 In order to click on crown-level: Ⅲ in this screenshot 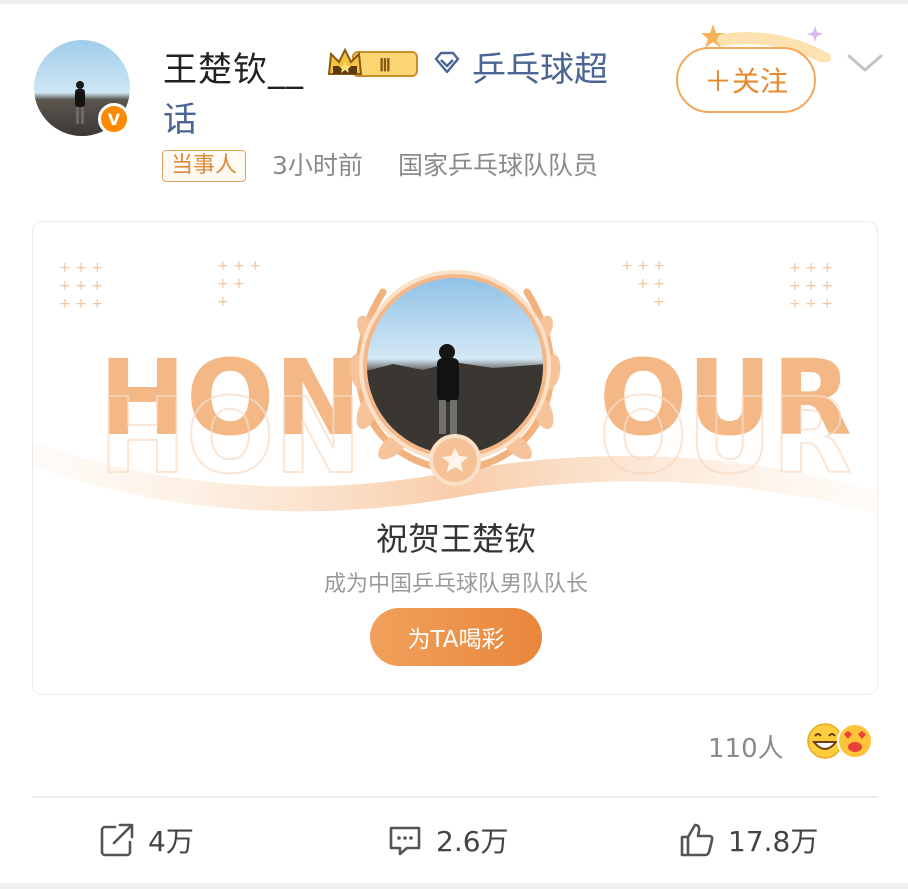, I will do `click(385, 65)`.